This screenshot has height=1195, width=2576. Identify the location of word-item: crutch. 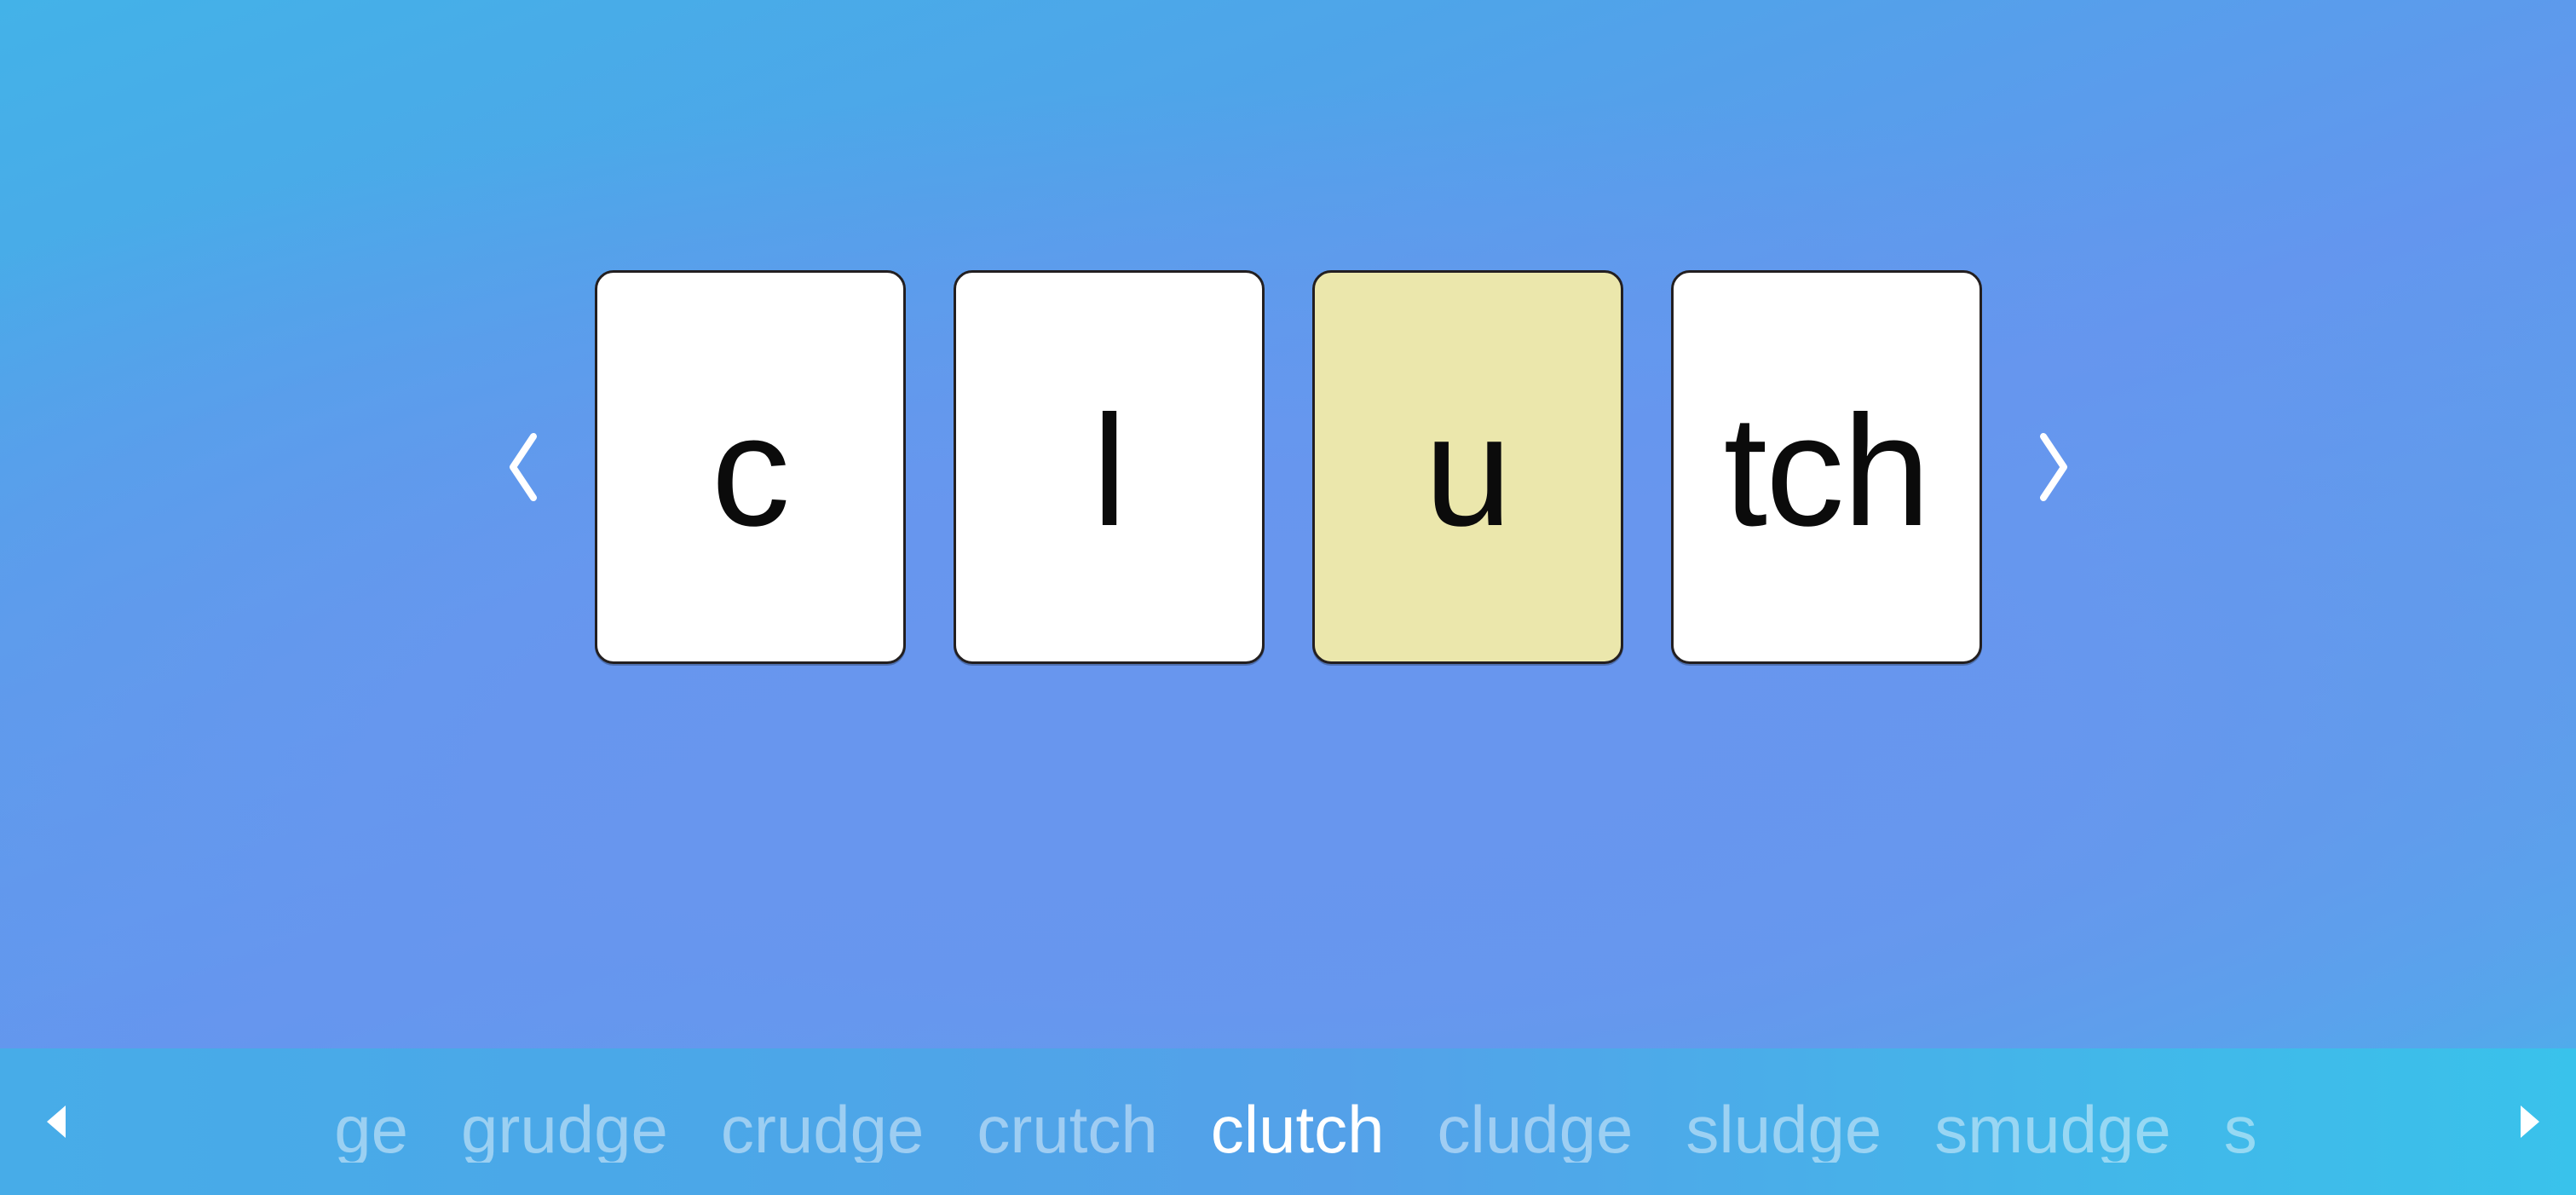
(1067, 1129).